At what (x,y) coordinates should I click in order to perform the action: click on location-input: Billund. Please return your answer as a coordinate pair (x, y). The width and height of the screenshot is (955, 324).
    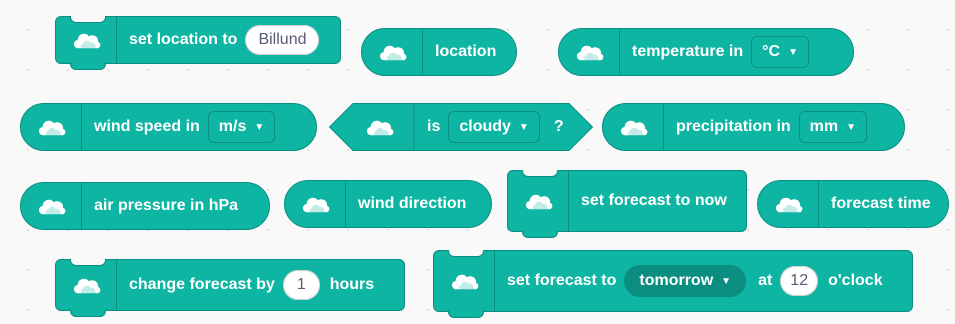
    Looking at the image, I should click on (282, 40).